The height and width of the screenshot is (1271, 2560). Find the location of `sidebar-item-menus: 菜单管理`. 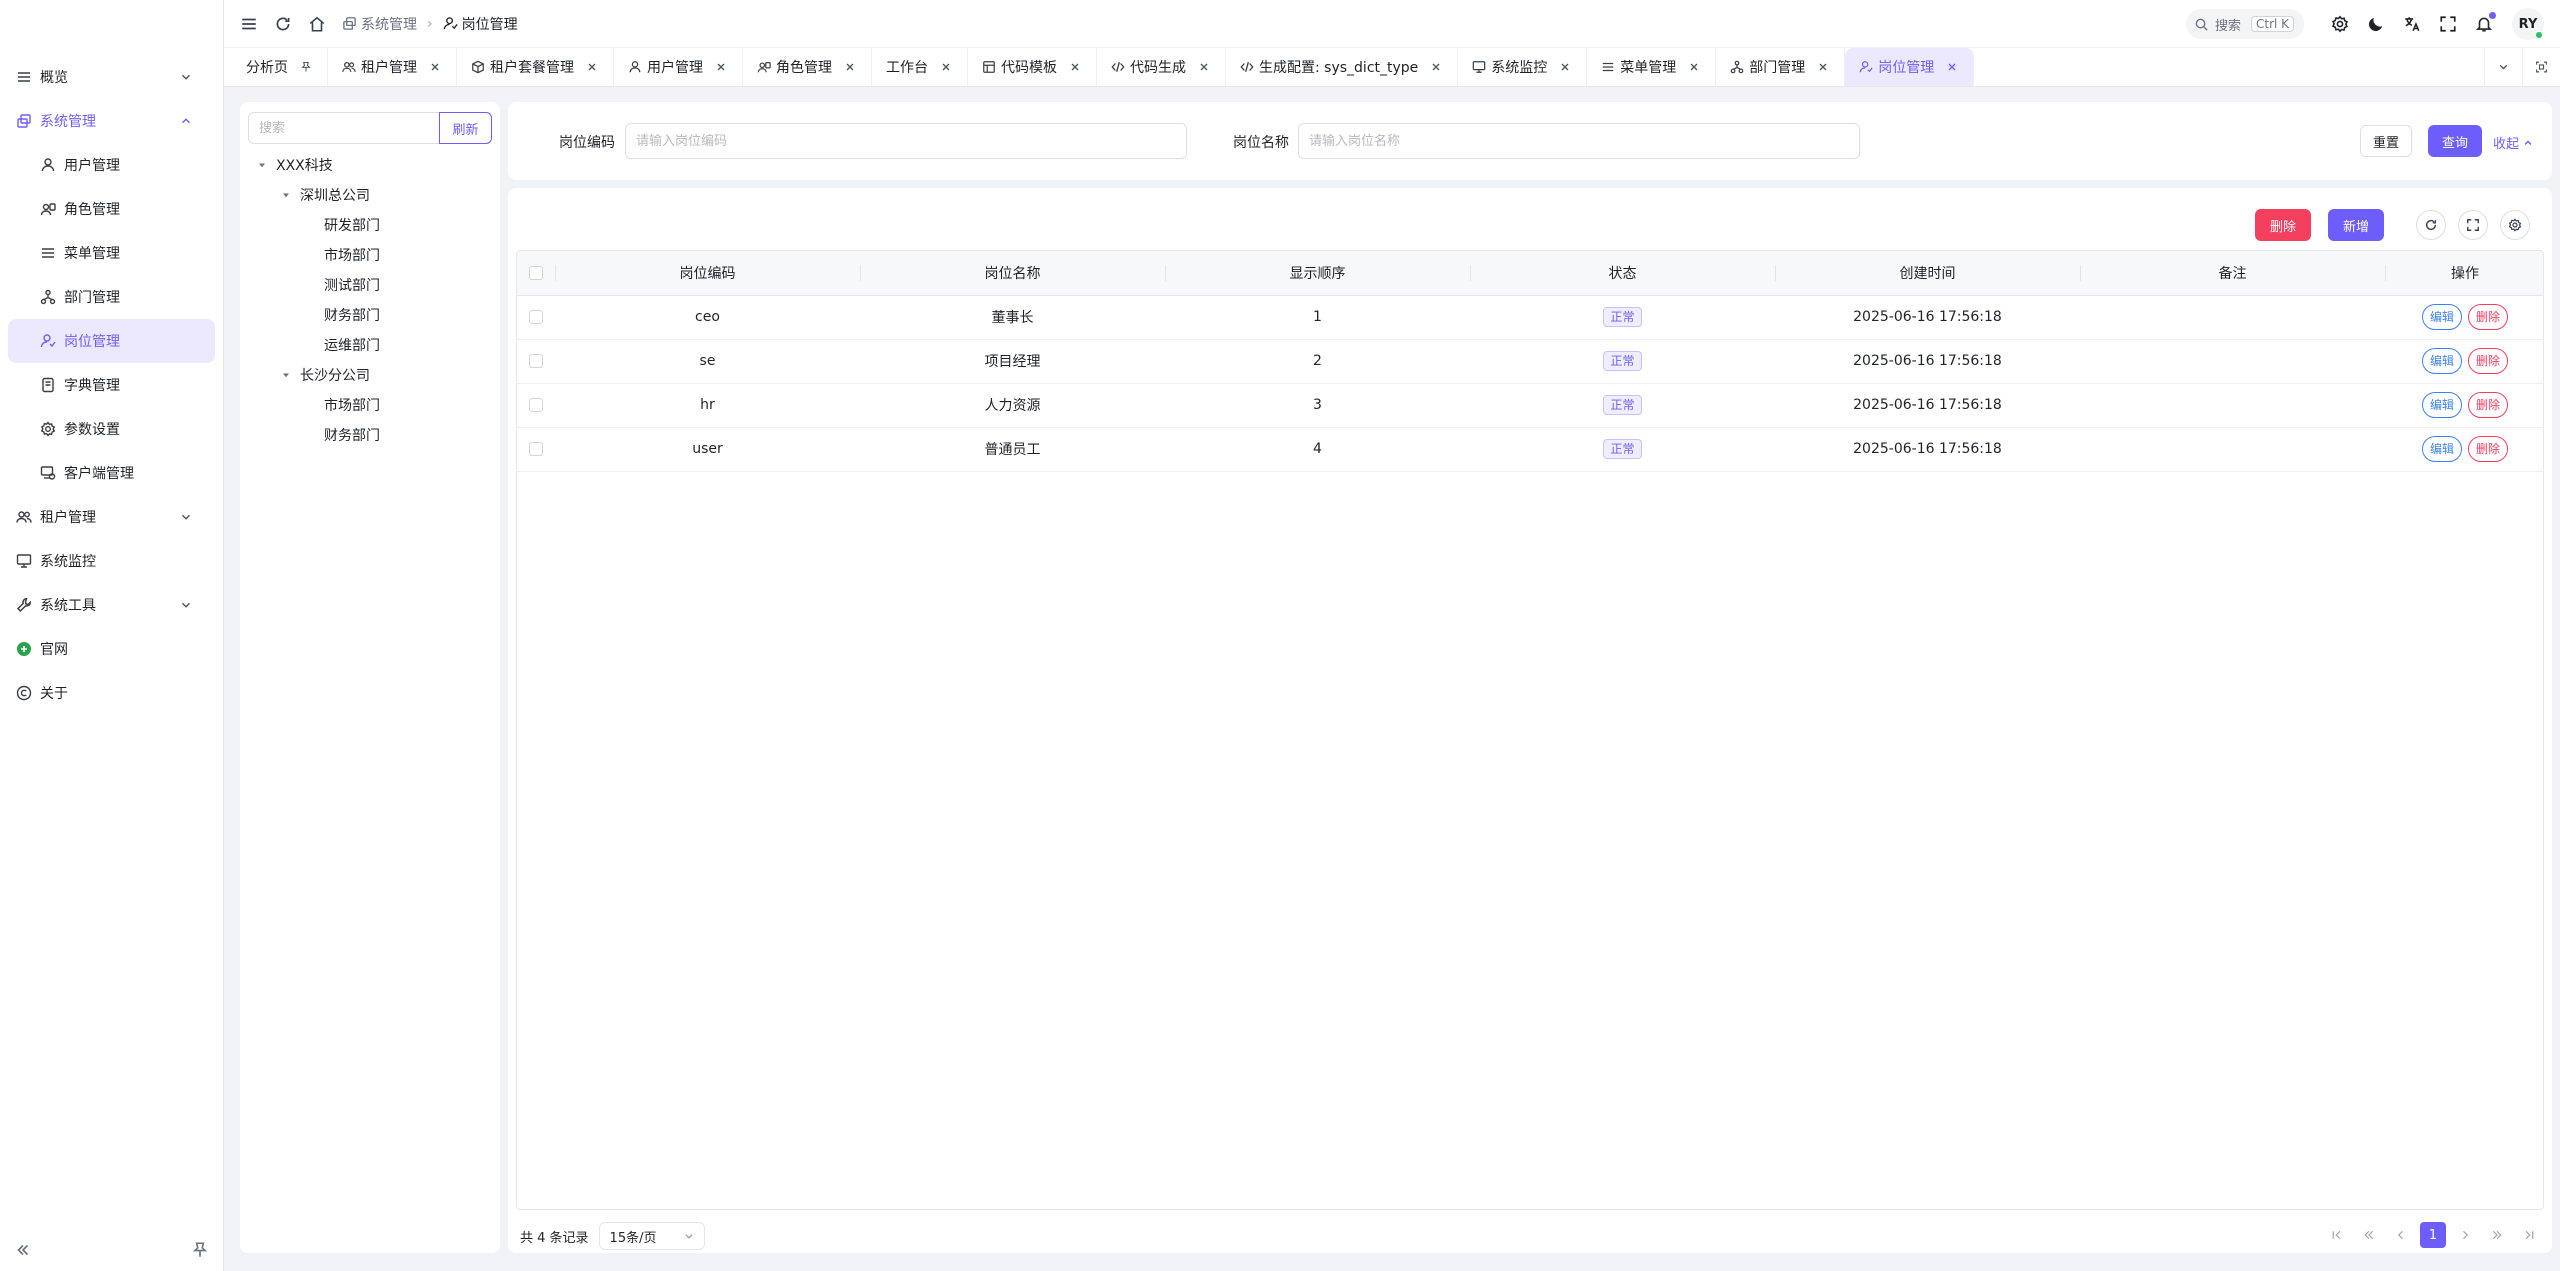

sidebar-item-menus: 菜单管理 is located at coordinates (111, 253).